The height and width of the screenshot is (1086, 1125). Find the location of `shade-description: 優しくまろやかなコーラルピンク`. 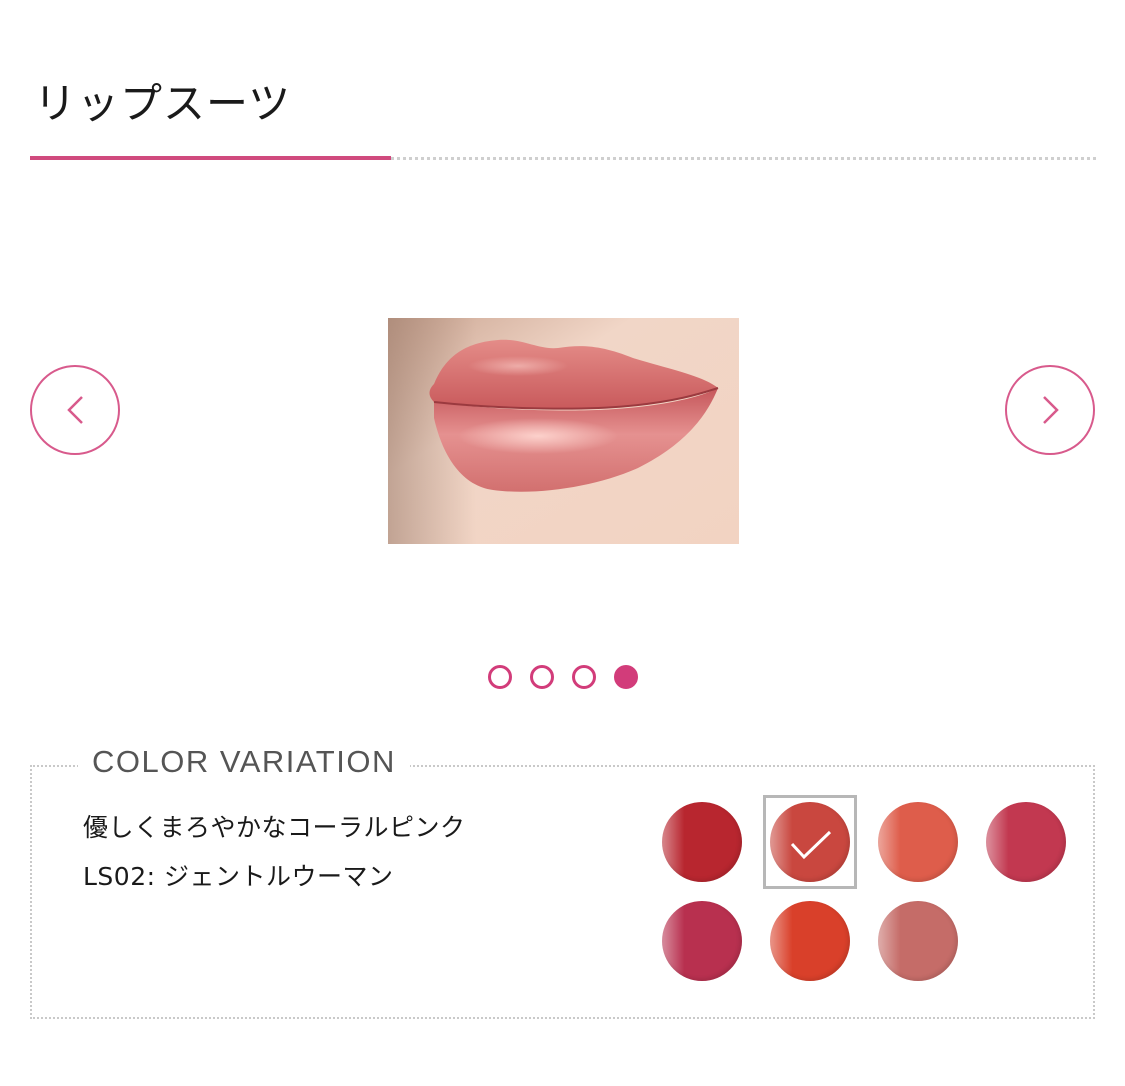

shade-description: 優しくまろやかなコーラルピンク is located at coordinates (274, 827).